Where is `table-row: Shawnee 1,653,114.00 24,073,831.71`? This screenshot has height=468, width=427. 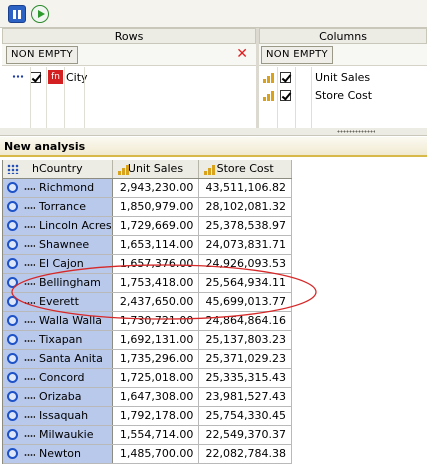
table-row: Shawnee 1,653,114.00 24,073,831.71 is located at coordinates (147, 245).